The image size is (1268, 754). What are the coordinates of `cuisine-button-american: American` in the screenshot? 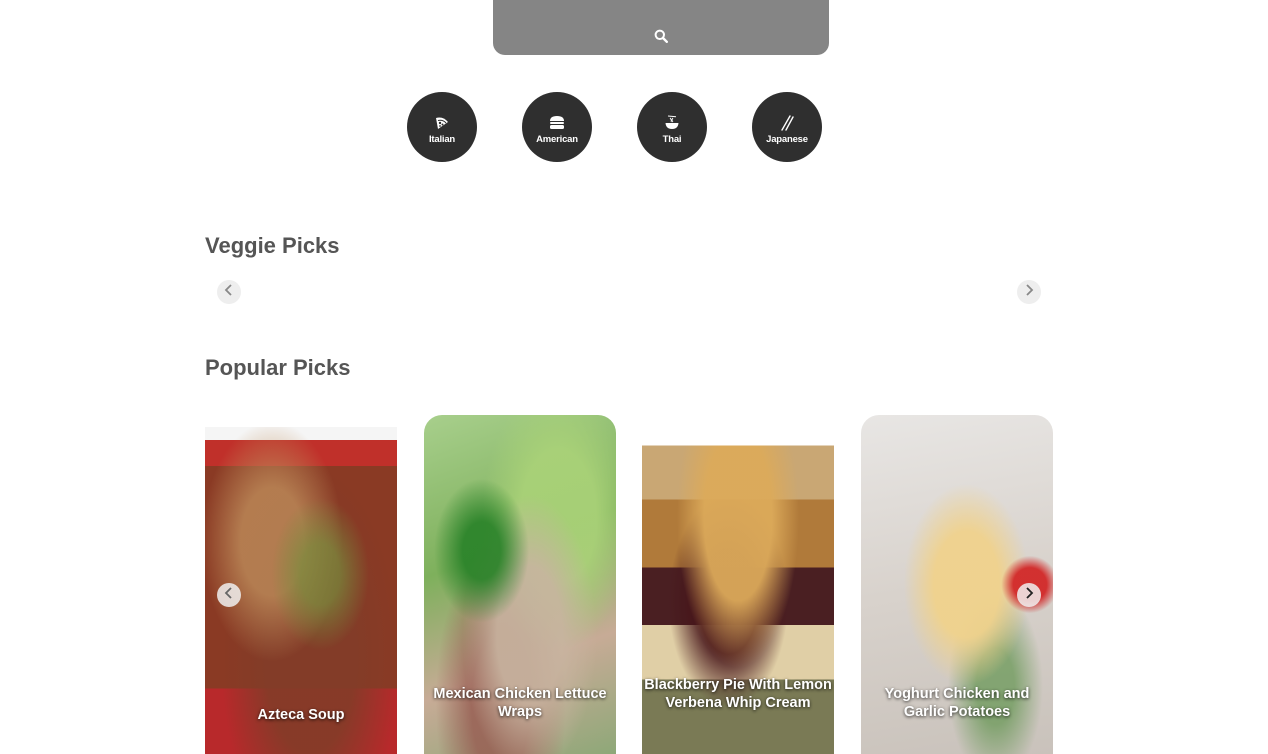 It's located at (557, 127).